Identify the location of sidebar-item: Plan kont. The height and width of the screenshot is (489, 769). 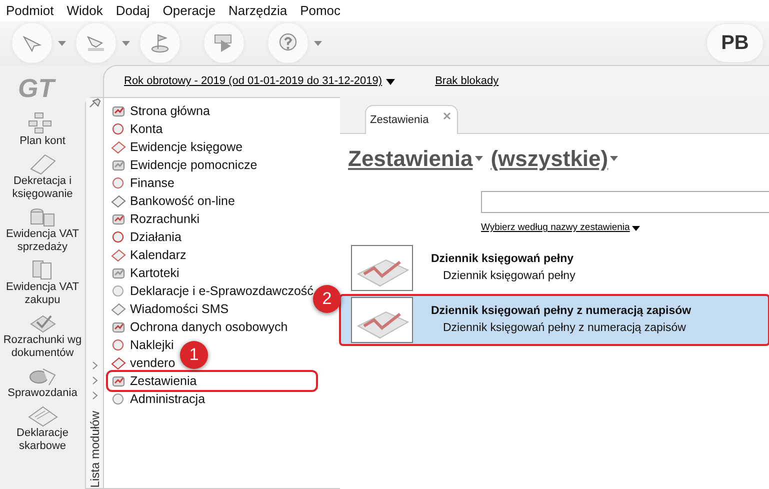
(42, 129).